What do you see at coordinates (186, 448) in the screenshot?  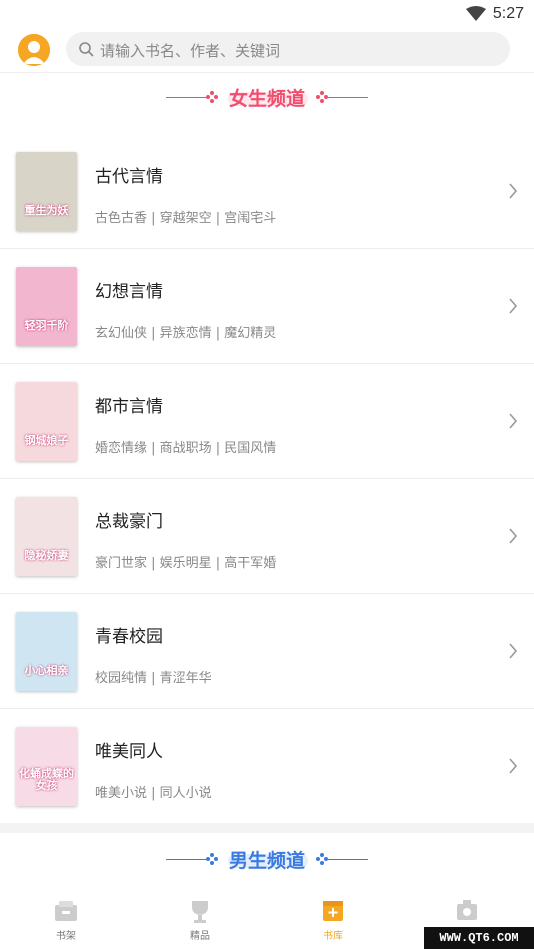 I see `category-tags: 婚恋情缘 | 商战职场 | 民国风情` at bounding box center [186, 448].